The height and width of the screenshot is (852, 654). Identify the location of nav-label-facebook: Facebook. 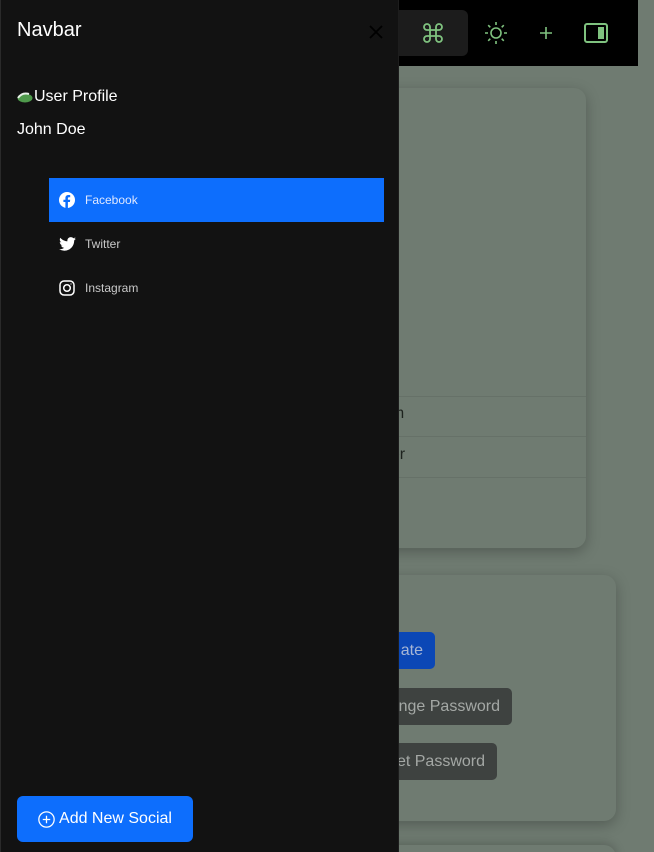
(111, 200).